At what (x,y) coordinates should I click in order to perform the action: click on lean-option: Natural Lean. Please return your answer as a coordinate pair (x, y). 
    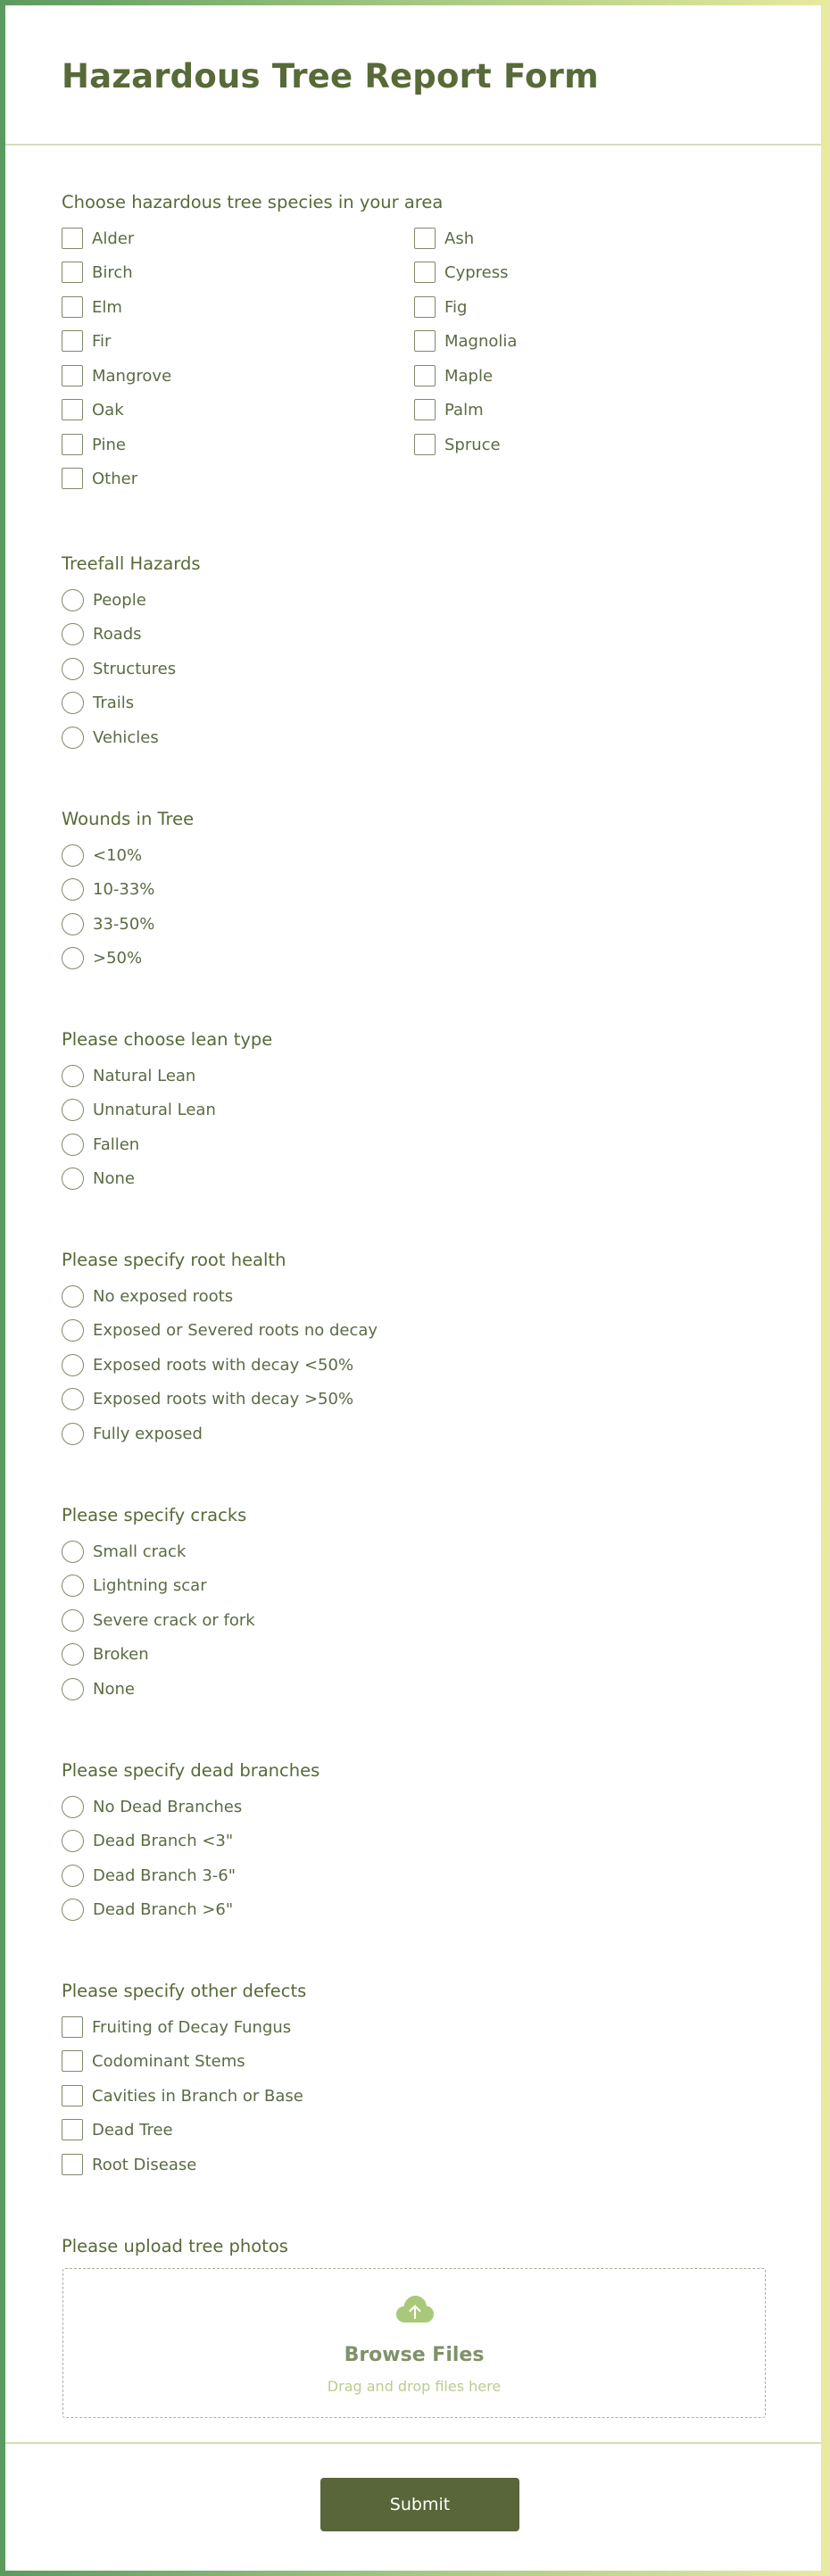
    Looking at the image, I should click on (128, 1075).